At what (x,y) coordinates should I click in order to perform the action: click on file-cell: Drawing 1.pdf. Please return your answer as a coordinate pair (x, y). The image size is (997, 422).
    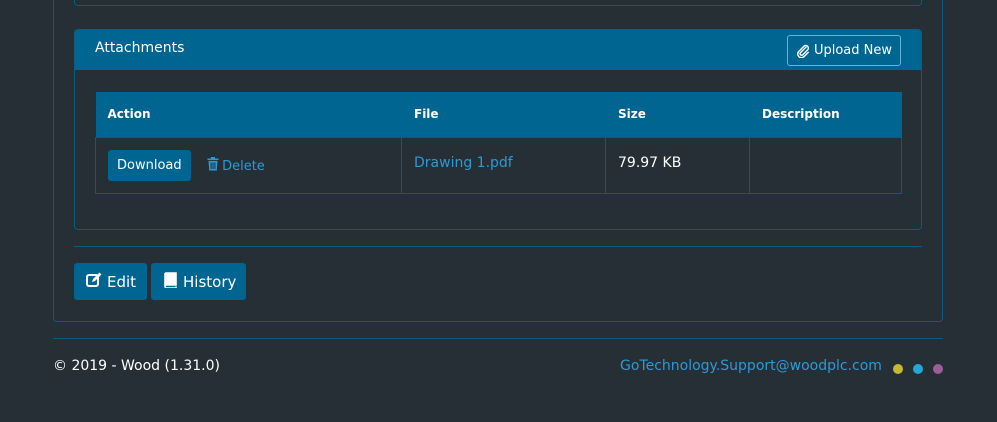
    Looking at the image, I should click on (503, 165).